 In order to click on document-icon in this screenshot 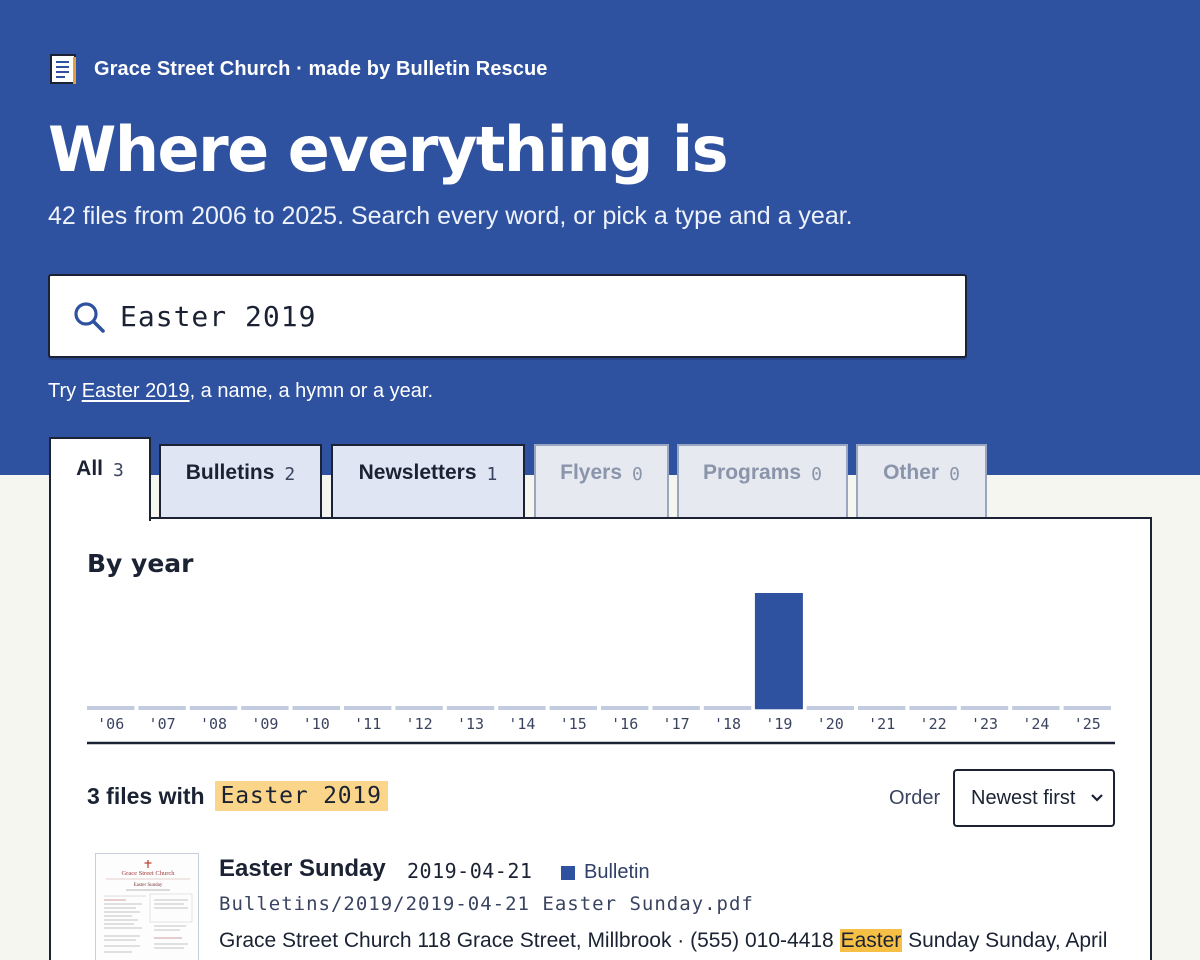, I will do `click(63, 69)`.